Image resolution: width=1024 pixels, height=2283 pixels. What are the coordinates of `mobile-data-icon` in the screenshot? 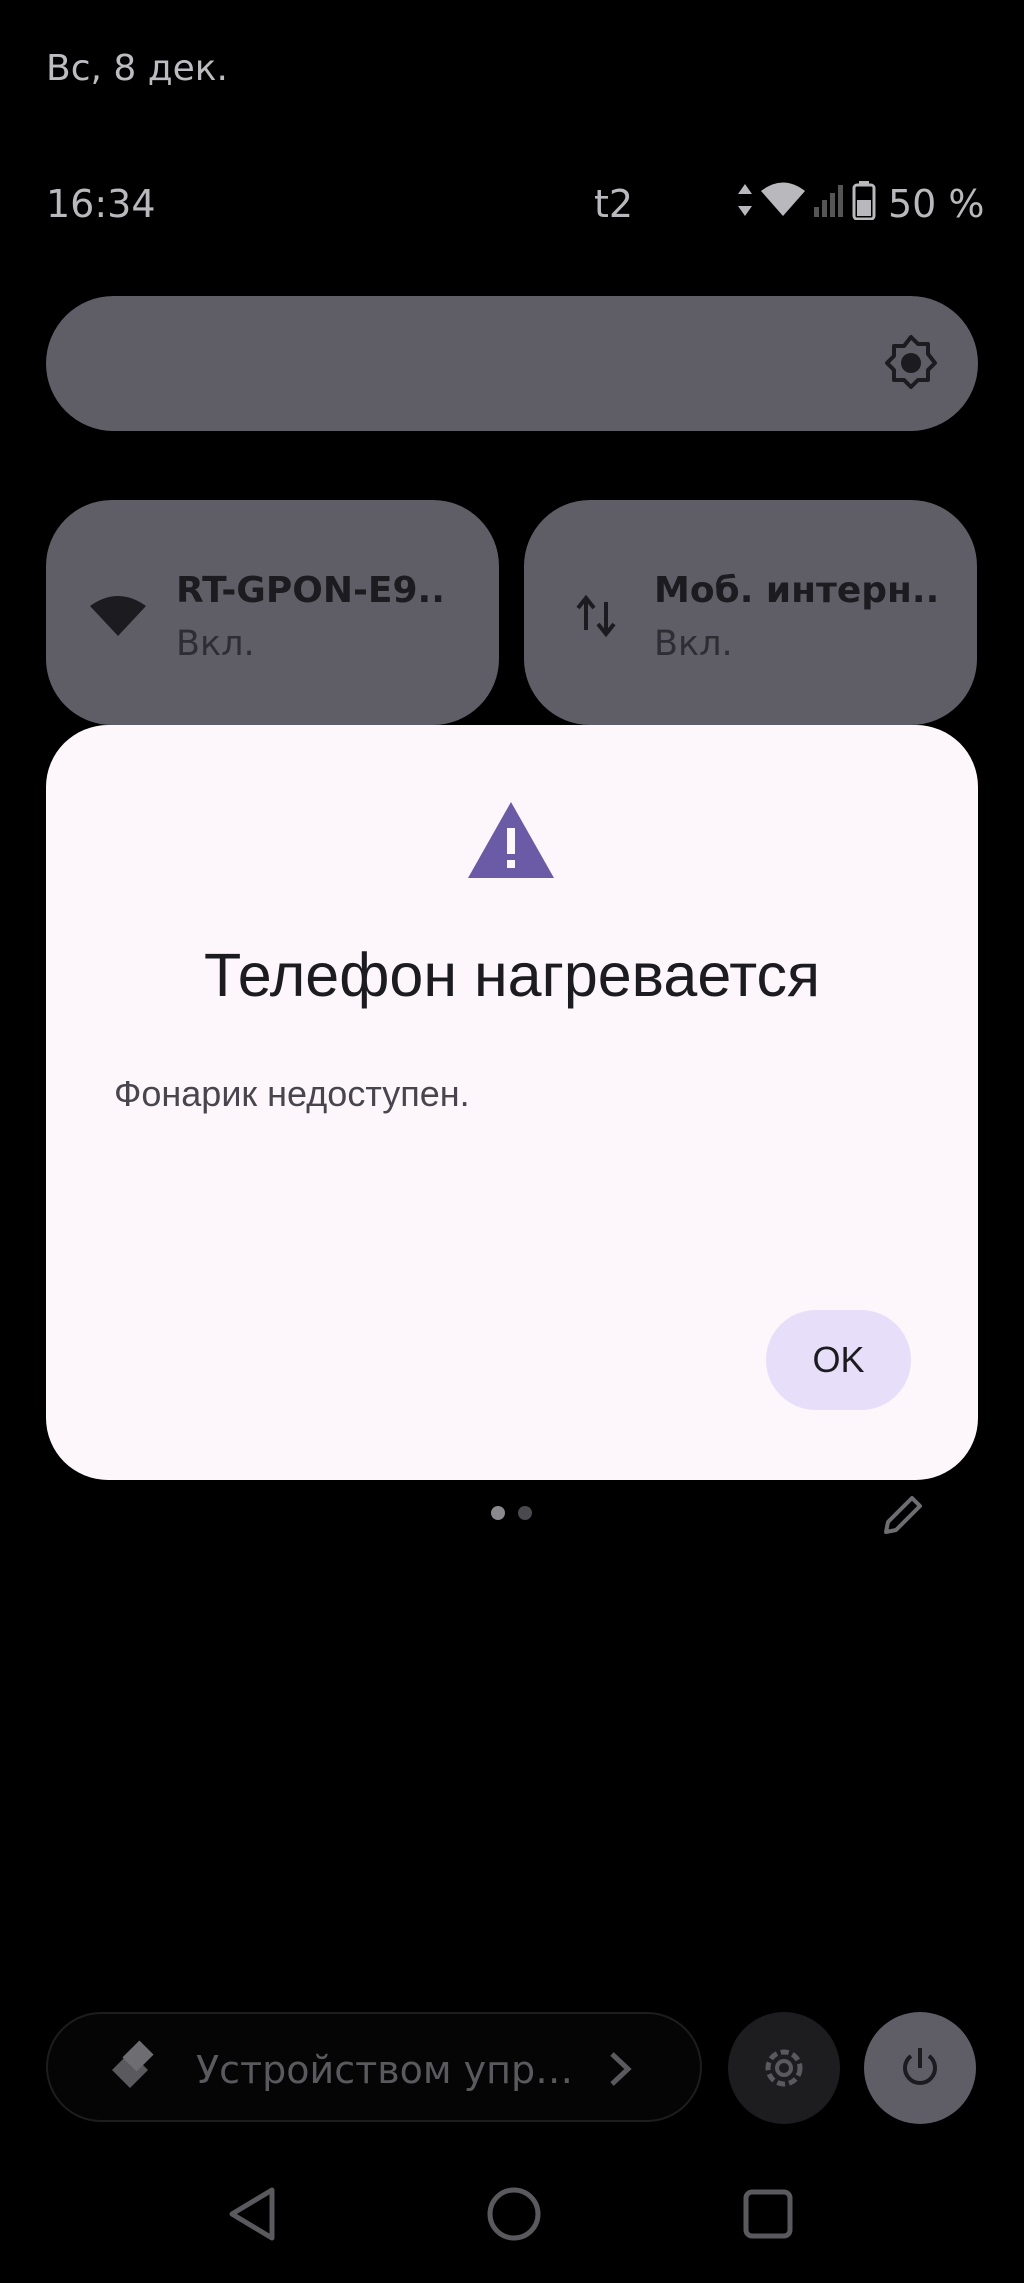 It's located at (596, 616).